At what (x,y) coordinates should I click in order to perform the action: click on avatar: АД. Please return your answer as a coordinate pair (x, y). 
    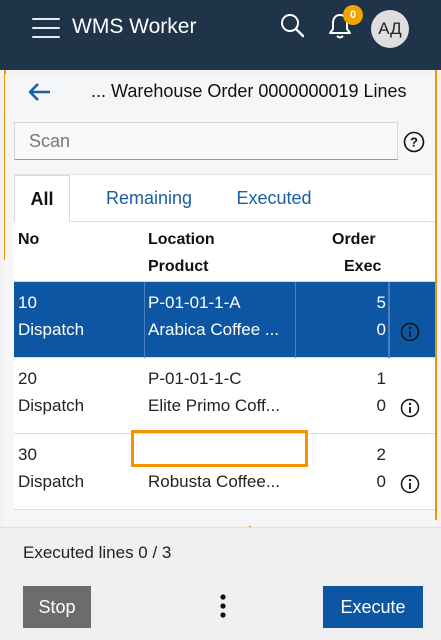
    Looking at the image, I should click on (390, 29).